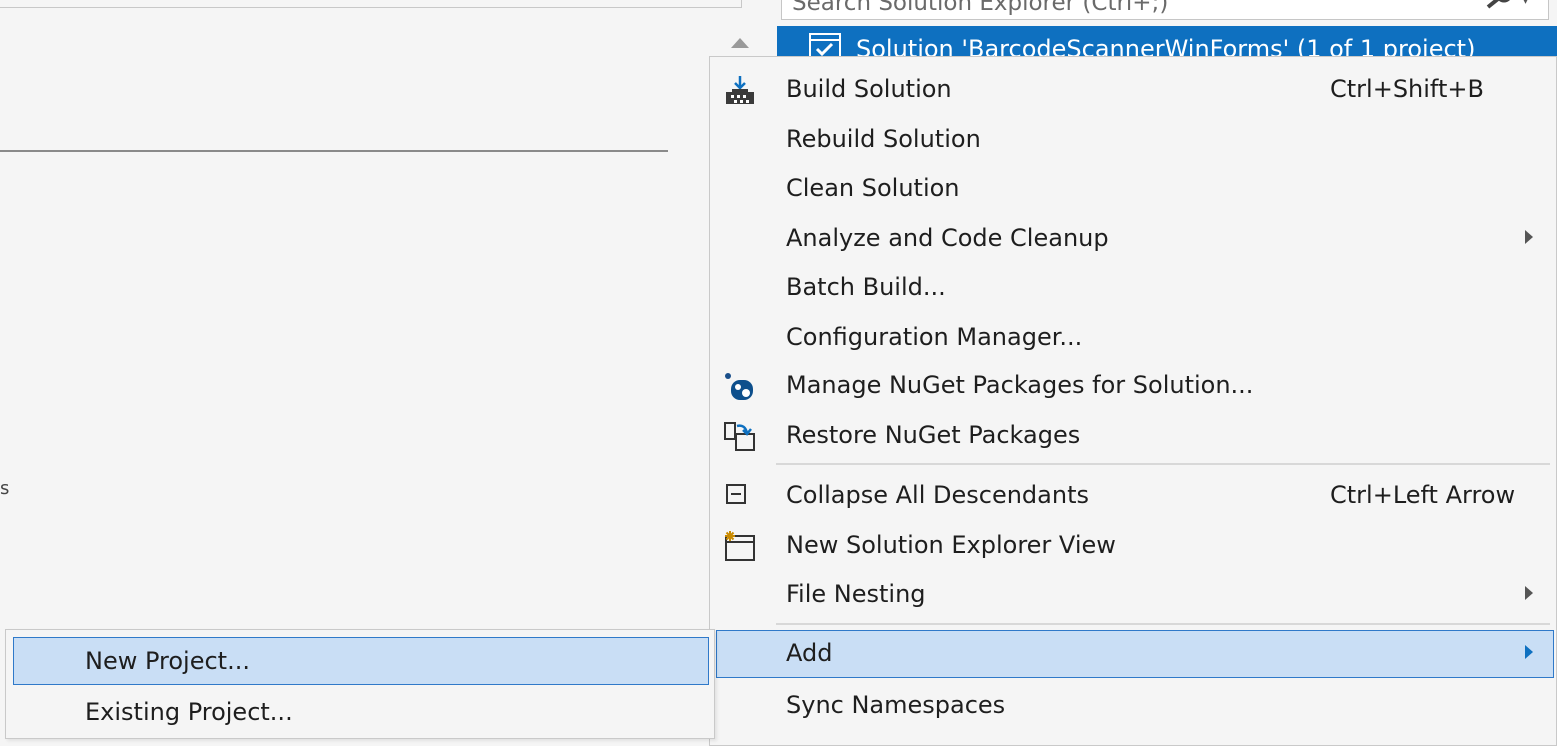  Describe the element at coordinates (809, 653) in the screenshot. I see `menu-item-label: Add` at that location.